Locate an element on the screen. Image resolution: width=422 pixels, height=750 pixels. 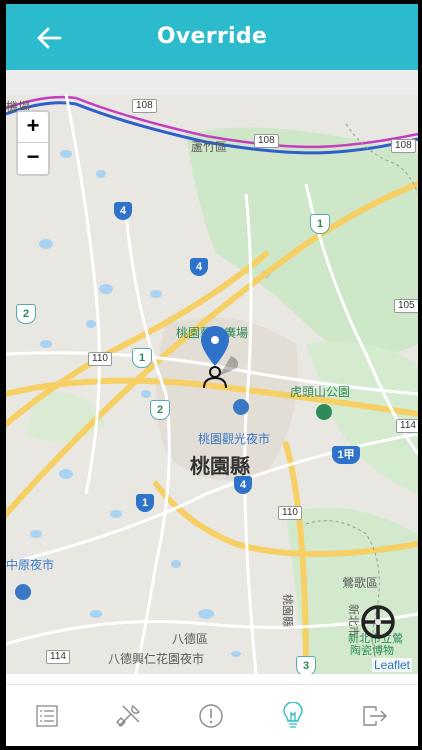
zoom-control: + − is located at coordinates (33, 143).